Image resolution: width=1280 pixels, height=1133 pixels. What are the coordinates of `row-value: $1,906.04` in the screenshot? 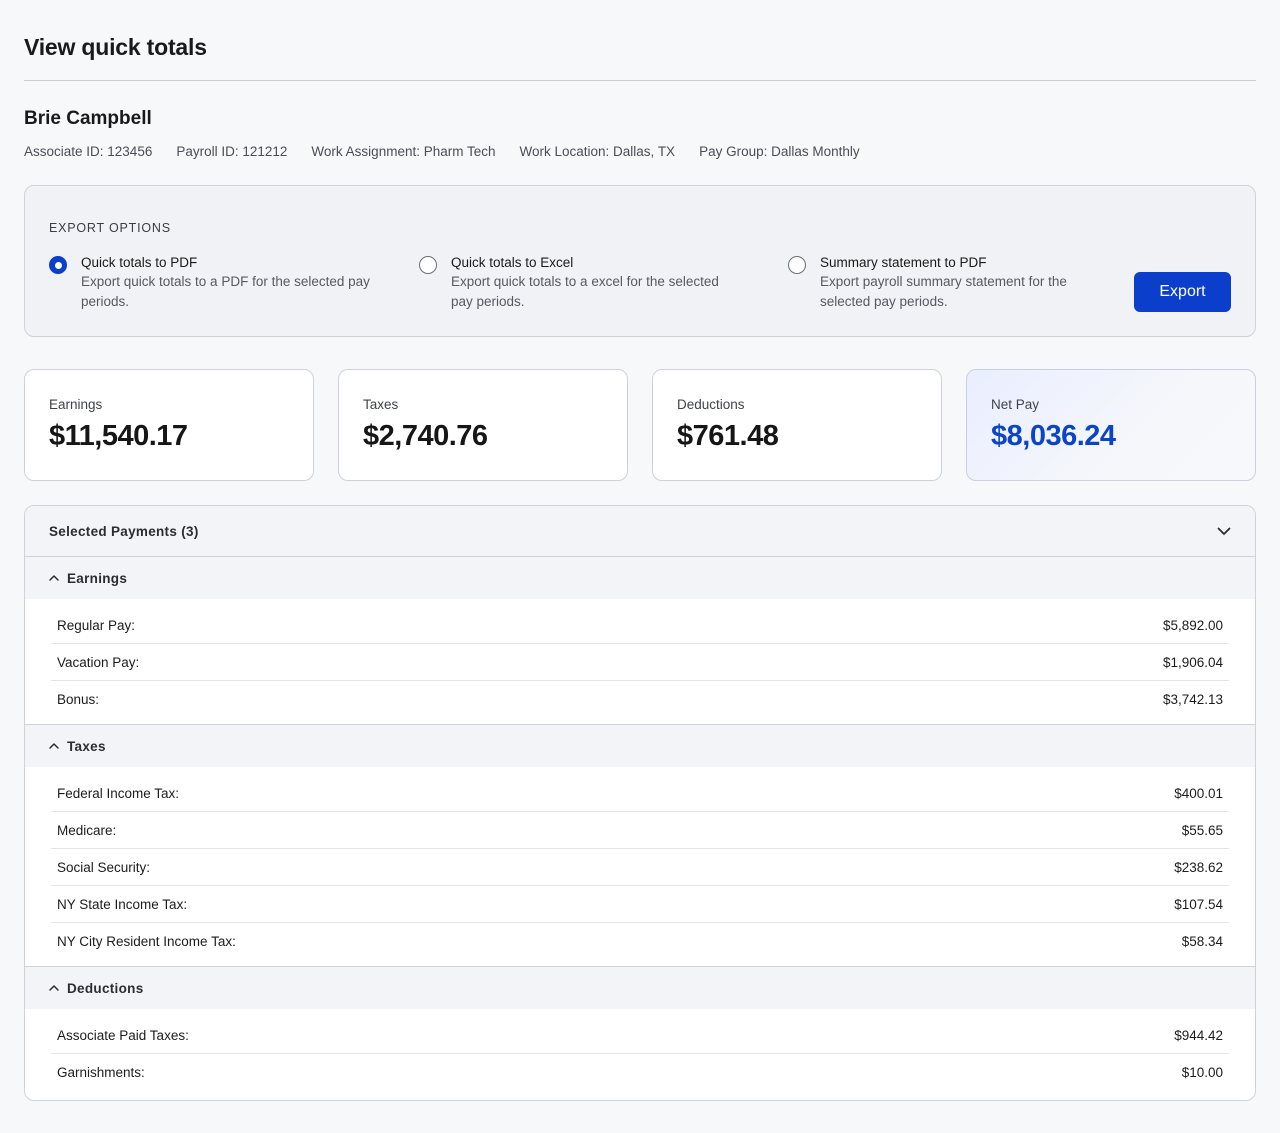 It's located at (1192, 662).